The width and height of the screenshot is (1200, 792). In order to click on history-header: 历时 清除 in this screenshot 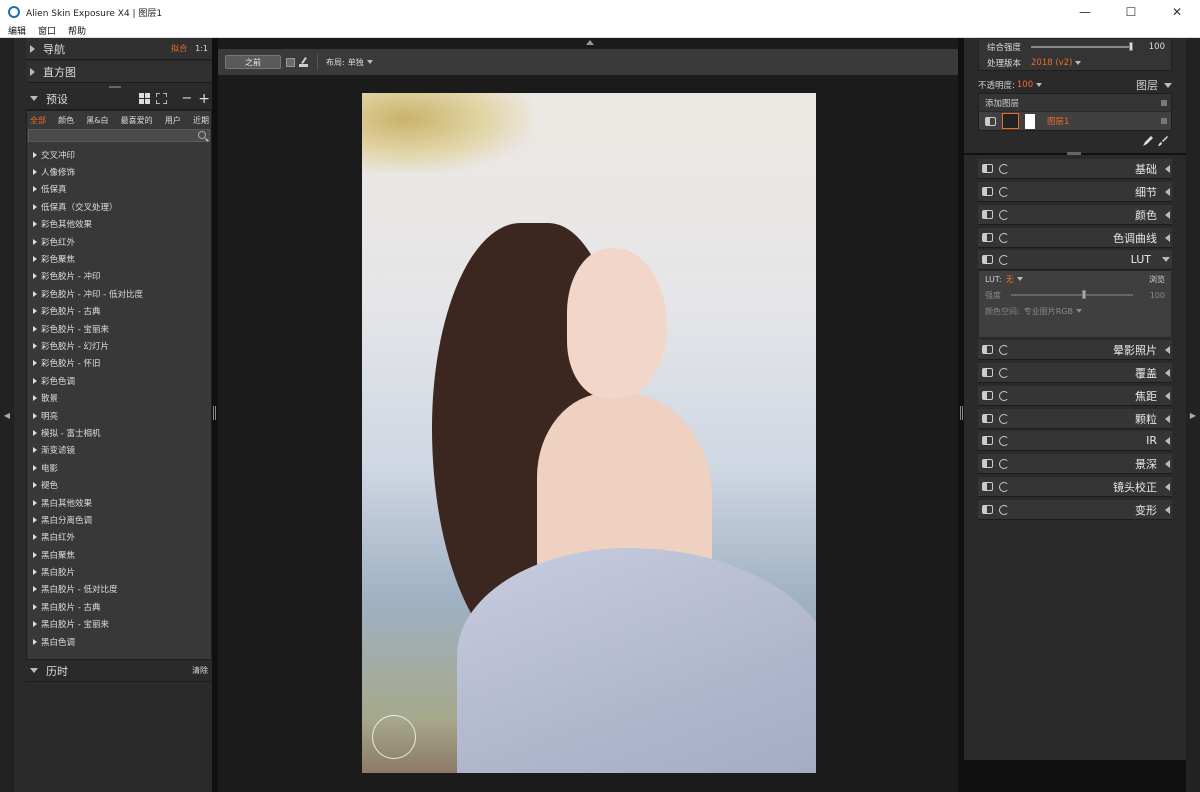, I will do `click(119, 671)`.